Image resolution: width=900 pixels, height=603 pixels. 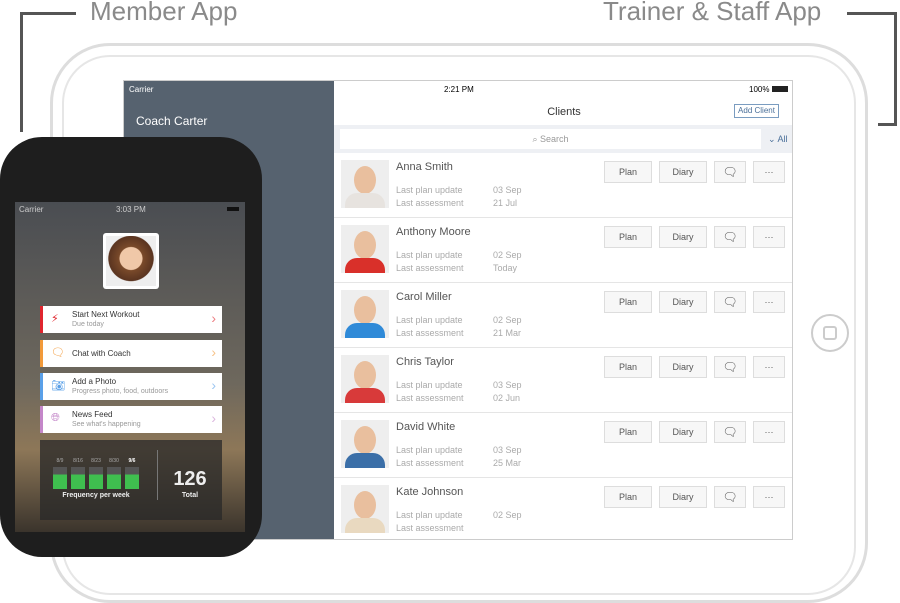 What do you see at coordinates (425, 427) in the screenshot?
I see `client-name: David White` at bounding box center [425, 427].